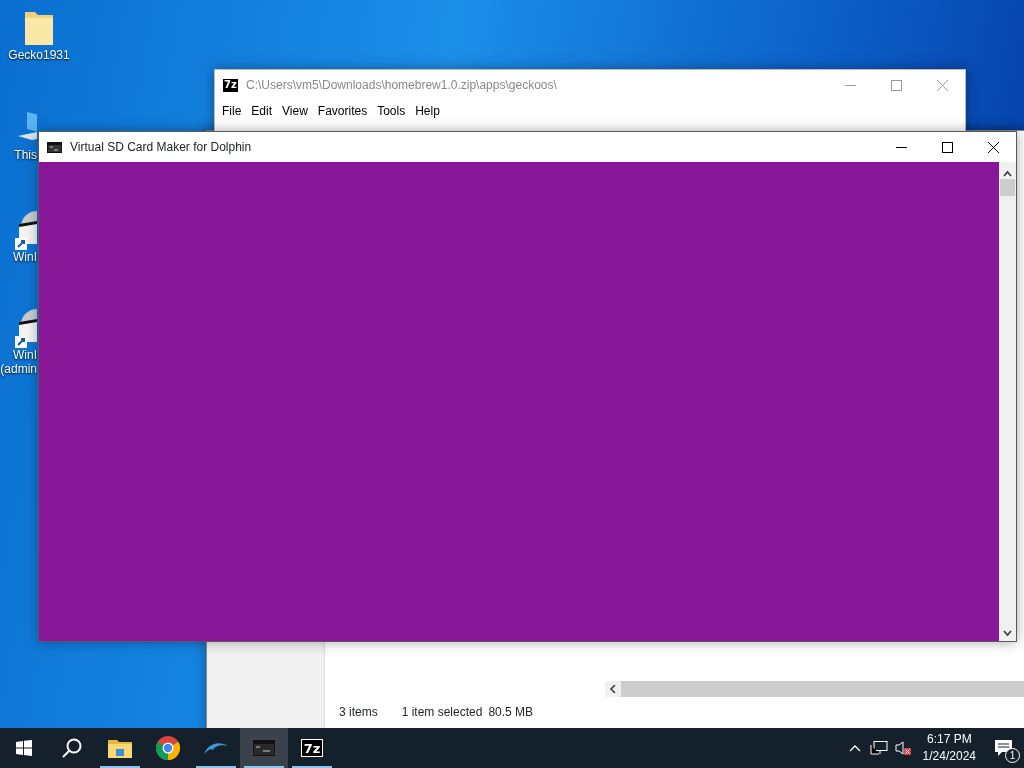 The height and width of the screenshot is (768, 1024). What do you see at coordinates (295, 111) in the screenshot?
I see `menu-item: View` at bounding box center [295, 111].